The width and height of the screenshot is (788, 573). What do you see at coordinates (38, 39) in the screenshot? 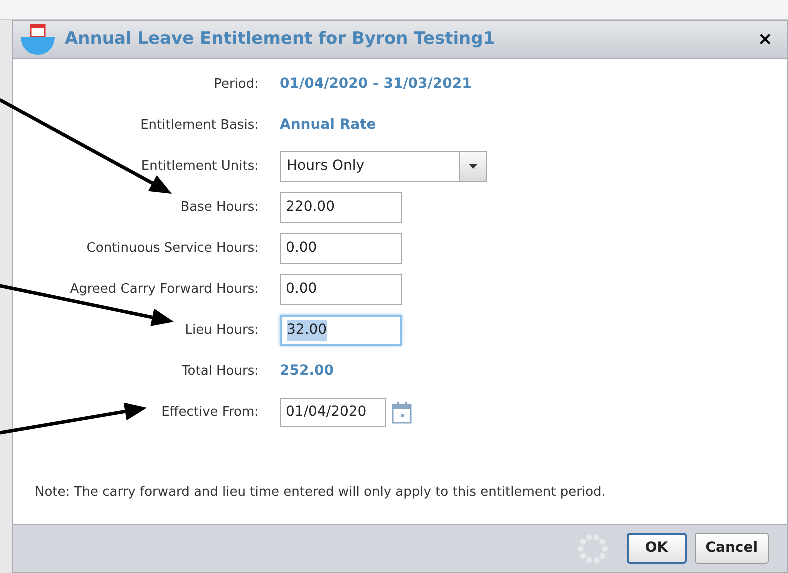
I see `bowl-icon` at bounding box center [38, 39].